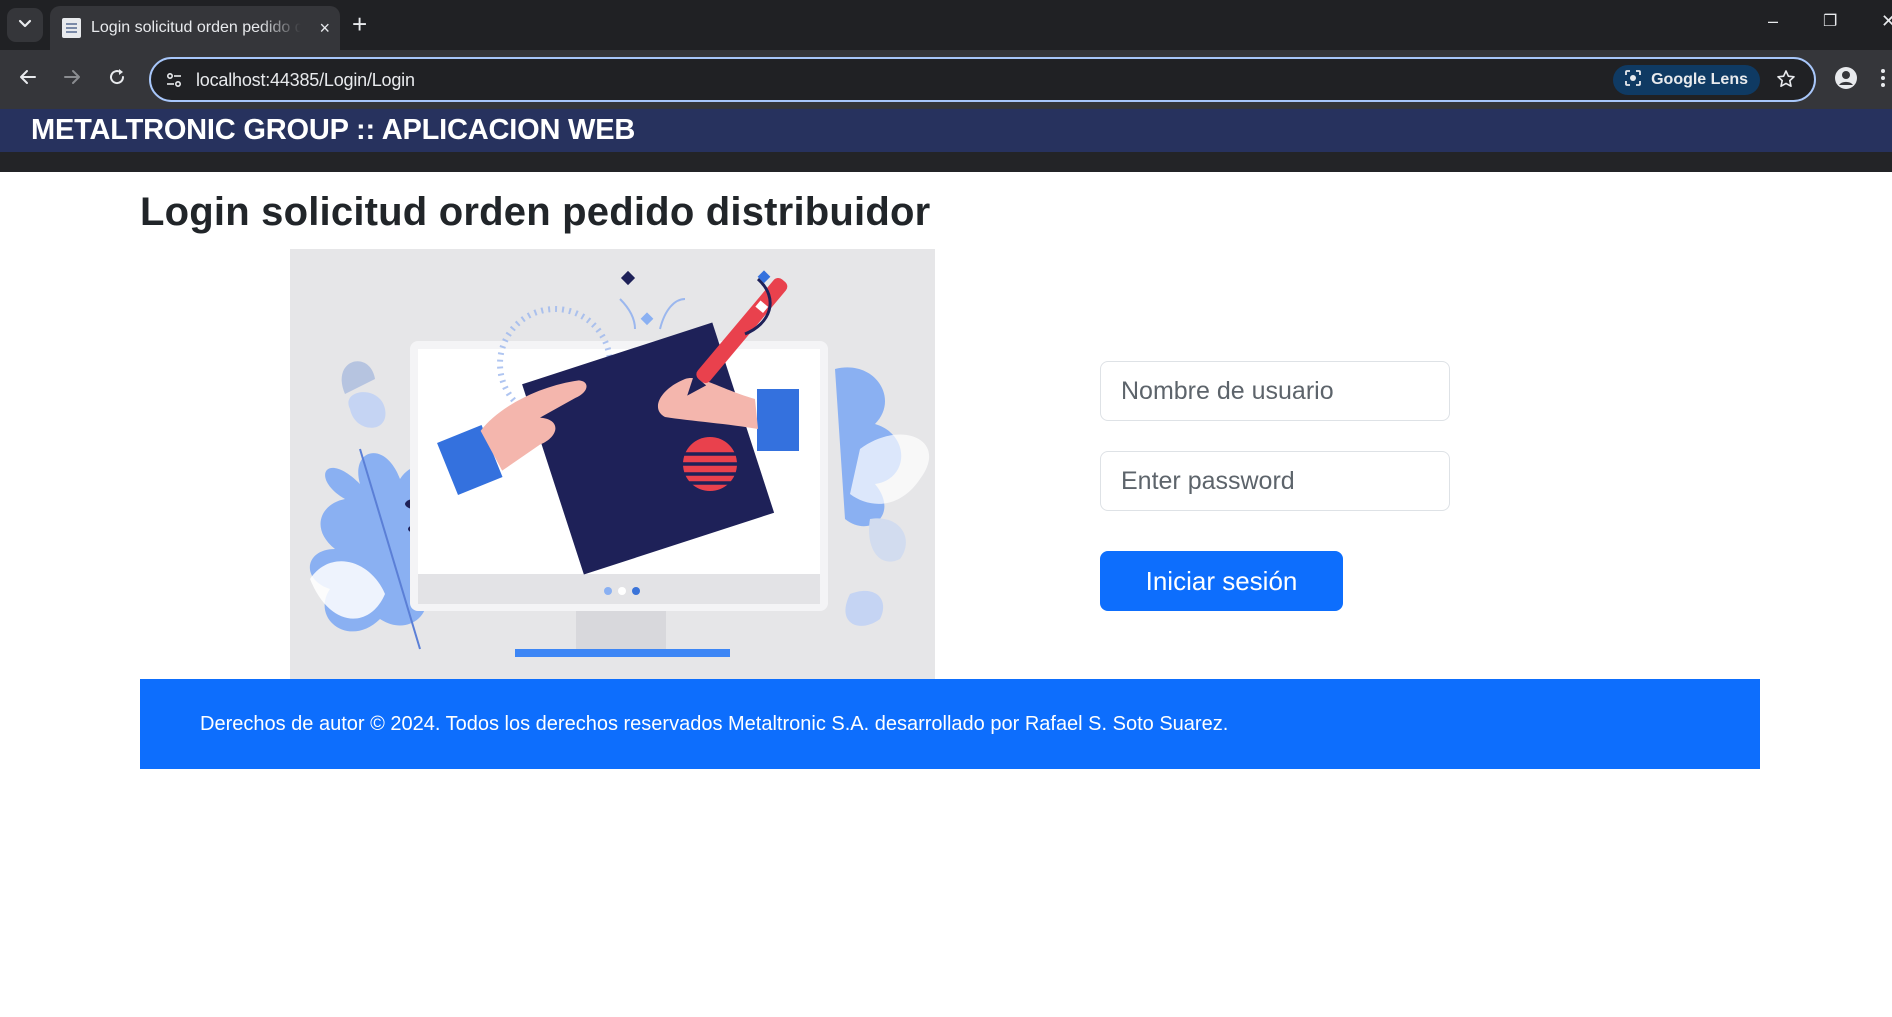  I want to click on back-button, so click(28, 79).